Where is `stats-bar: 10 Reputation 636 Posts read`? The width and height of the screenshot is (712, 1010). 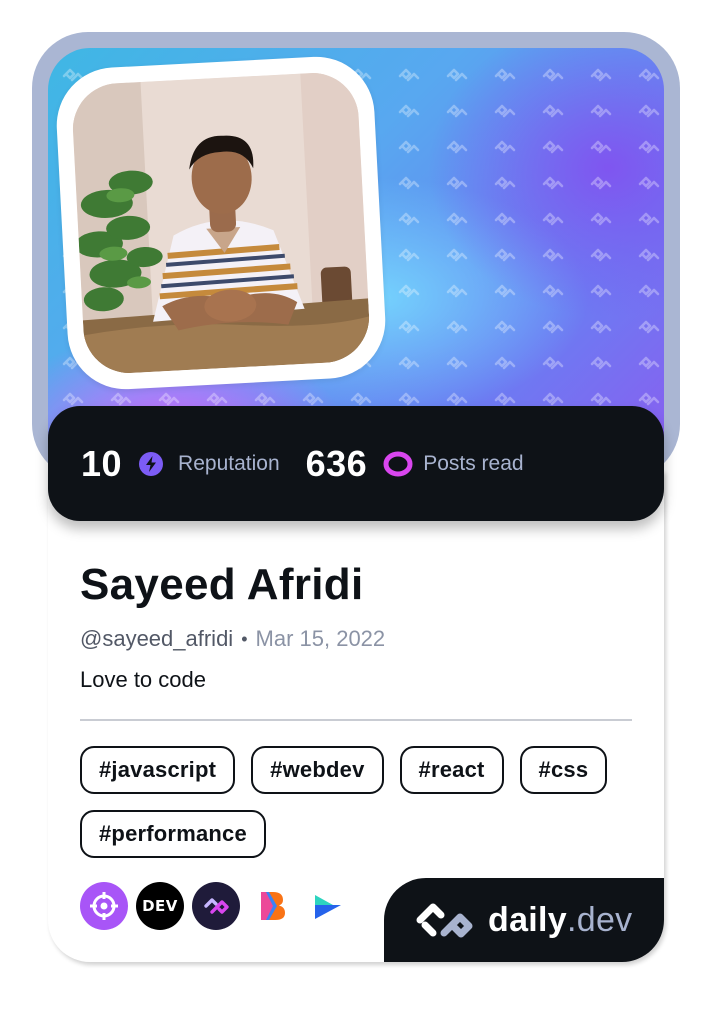 stats-bar: 10 Reputation 636 Posts read is located at coordinates (356, 463).